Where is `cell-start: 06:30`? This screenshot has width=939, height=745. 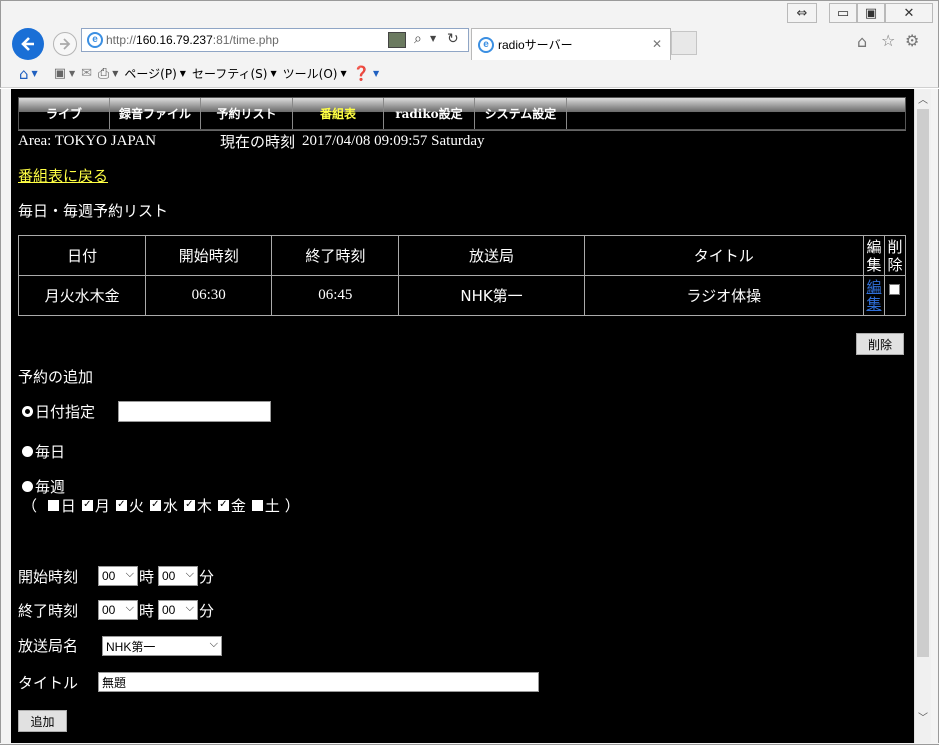
cell-start: 06:30 is located at coordinates (209, 295).